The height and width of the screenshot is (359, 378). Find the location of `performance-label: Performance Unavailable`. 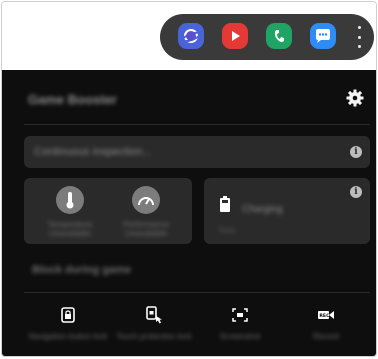

performance-label: Performance Unavailable is located at coordinates (146, 229).